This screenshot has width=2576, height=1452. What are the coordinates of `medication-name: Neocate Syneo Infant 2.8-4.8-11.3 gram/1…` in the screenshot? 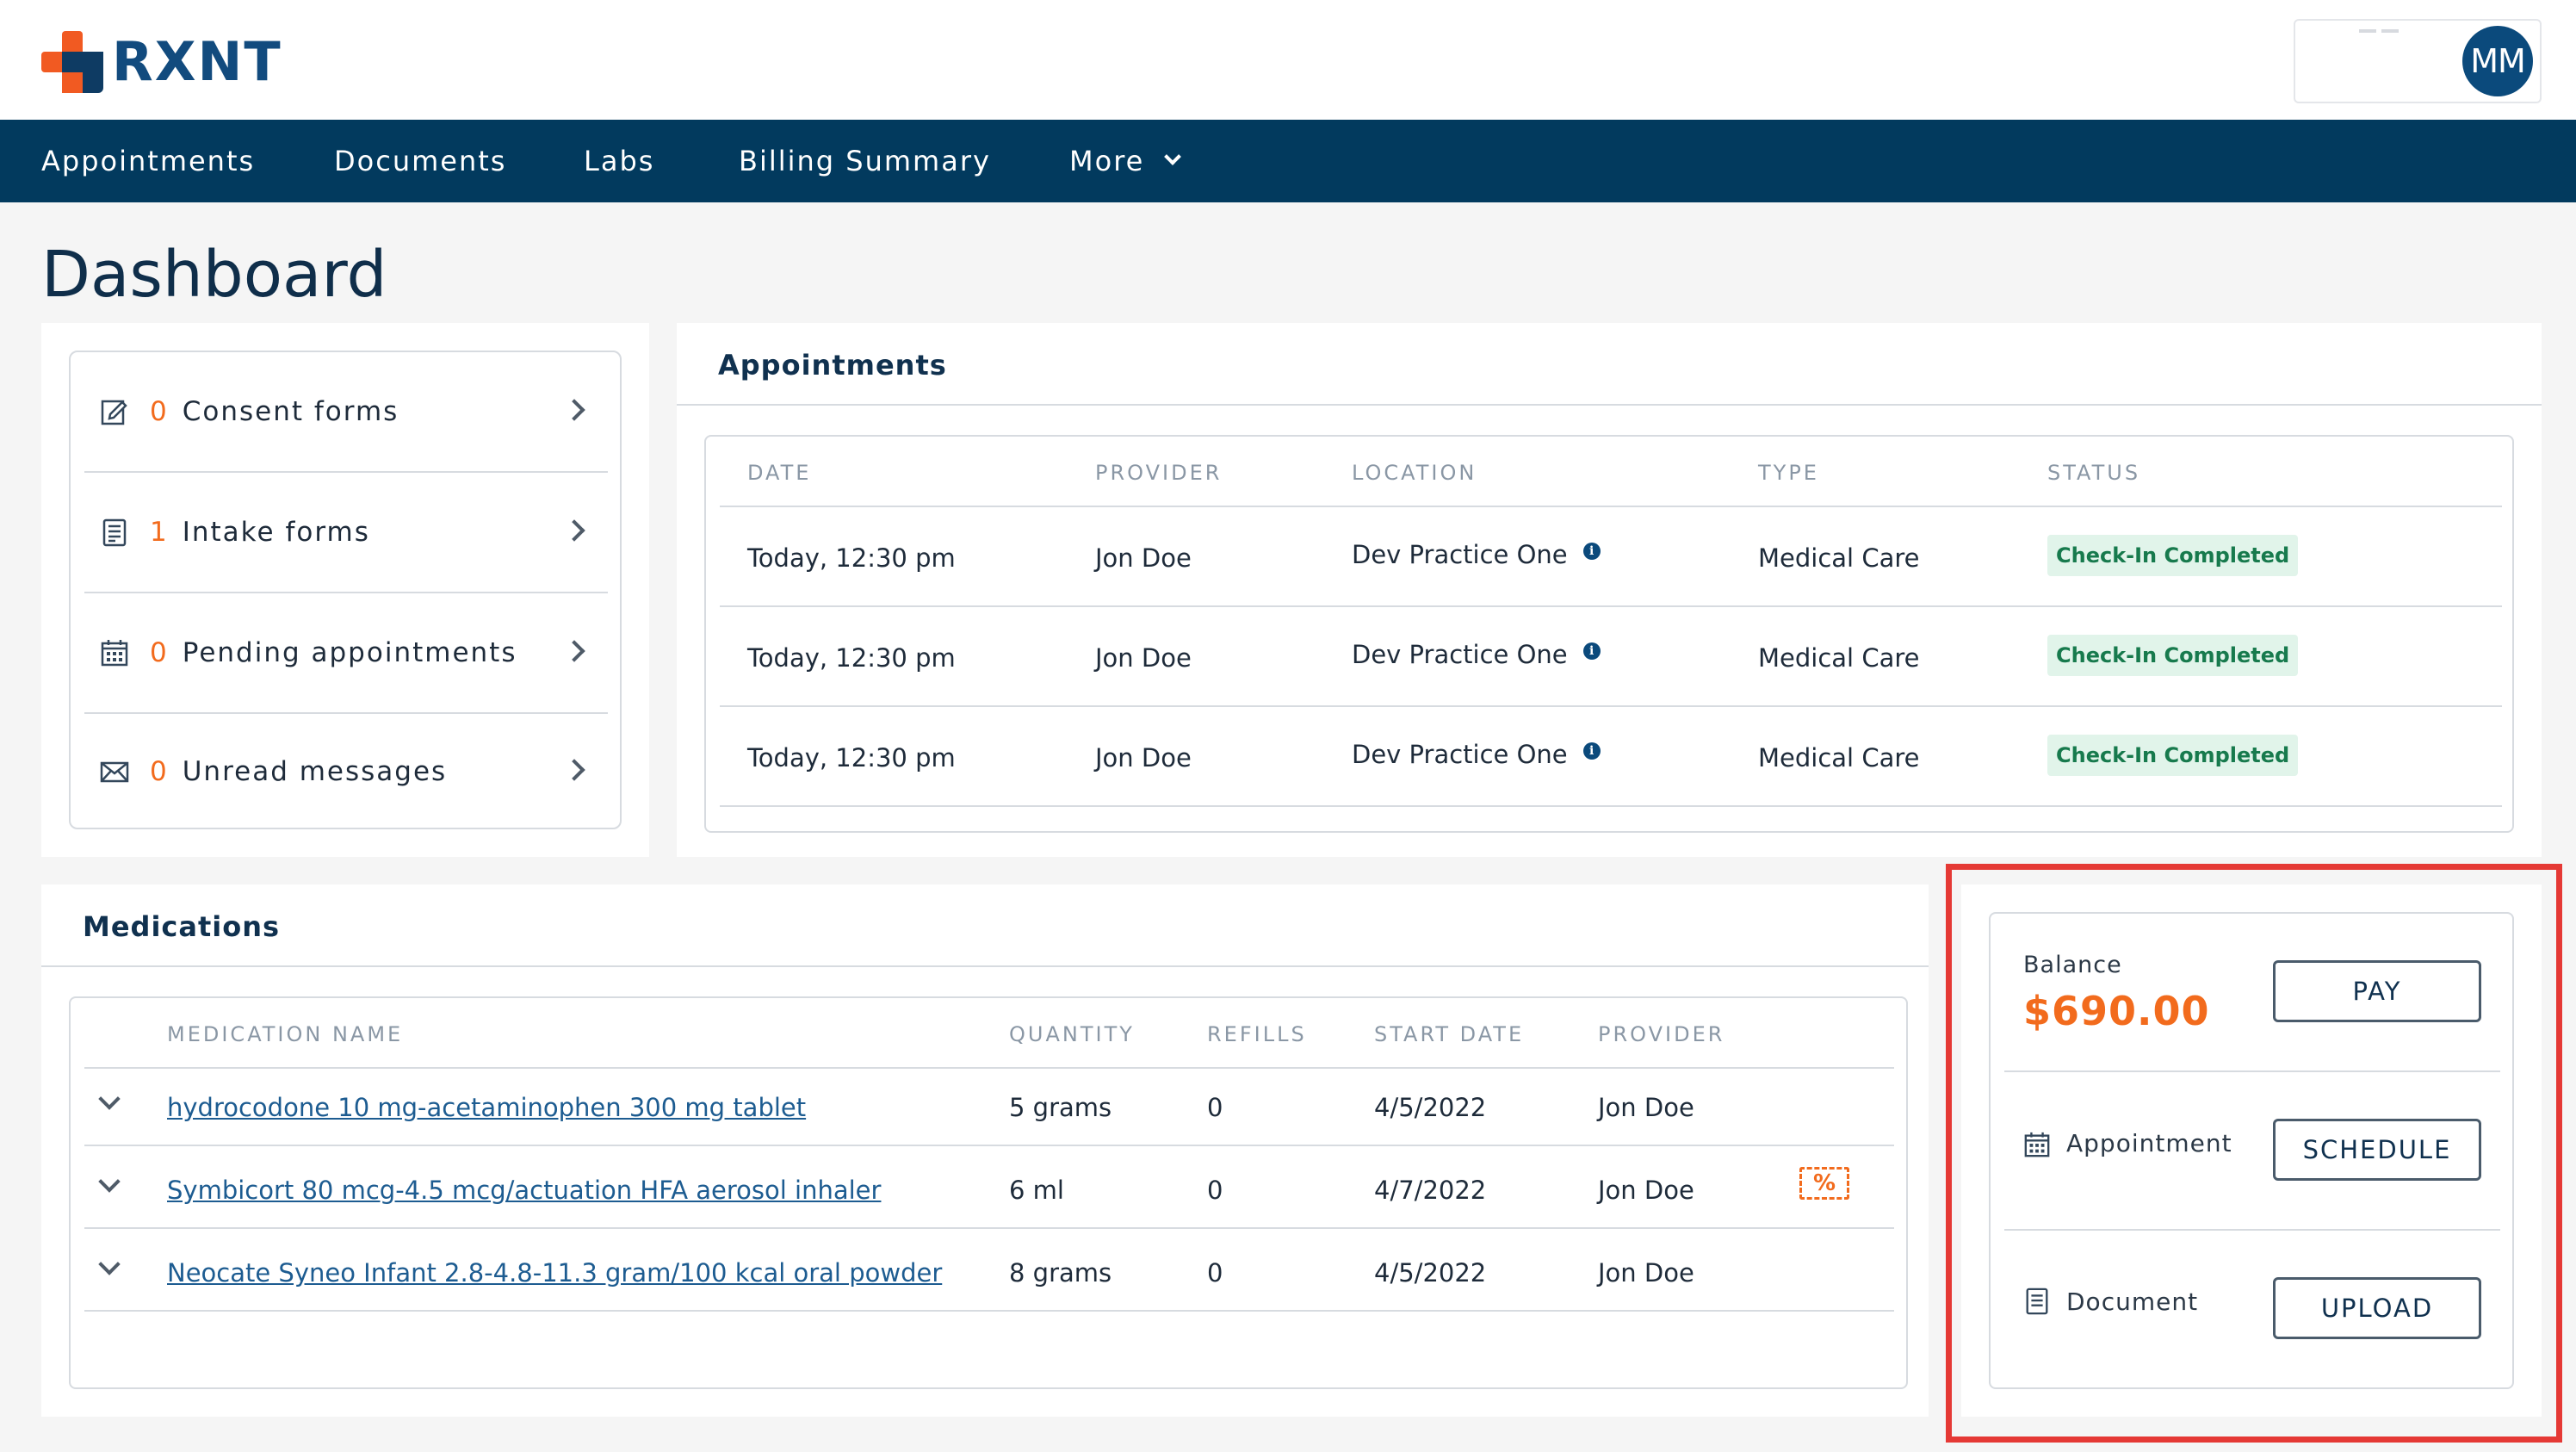 It's located at (554, 1273).